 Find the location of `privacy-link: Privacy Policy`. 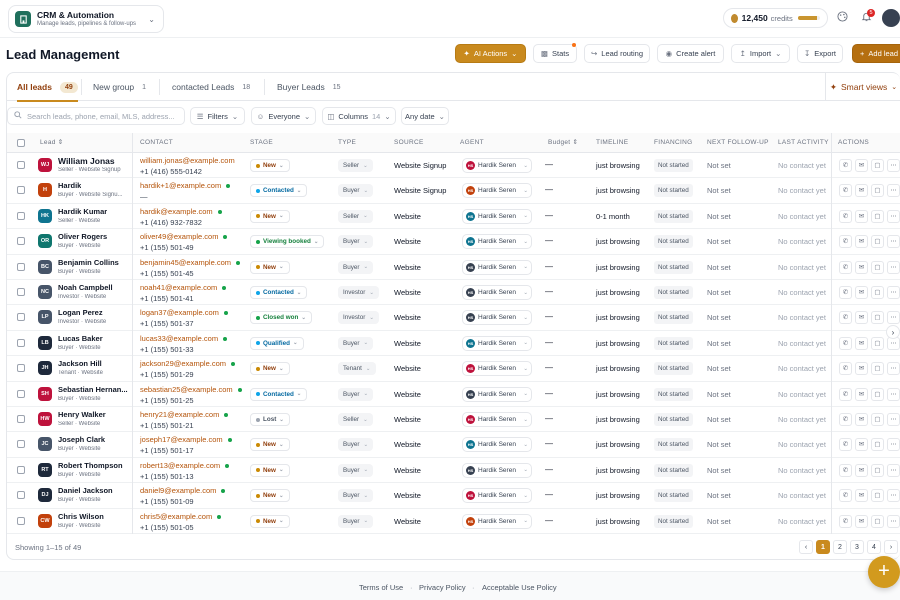

privacy-link: Privacy Policy is located at coordinates (442, 587).